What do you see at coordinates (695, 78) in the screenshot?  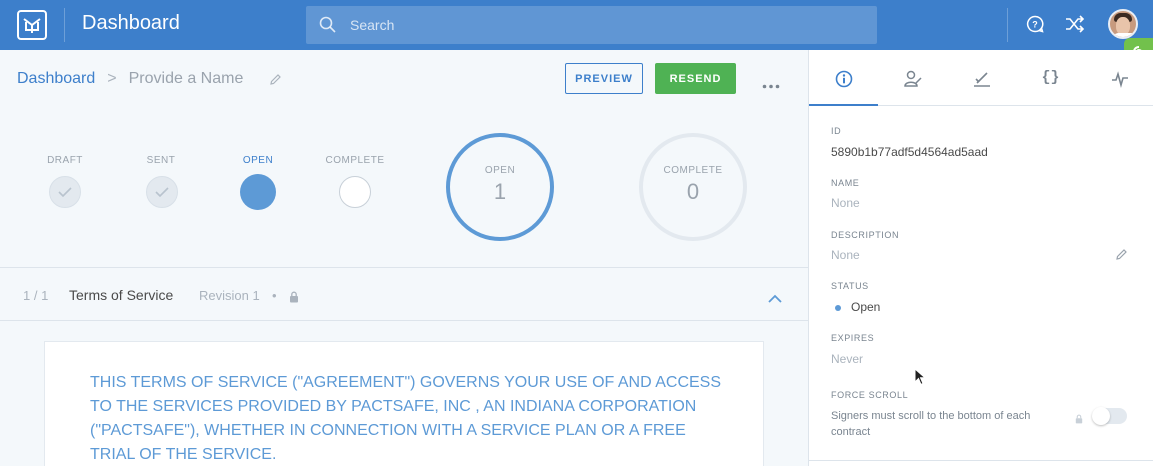 I see `resend-button: RESEND` at bounding box center [695, 78].